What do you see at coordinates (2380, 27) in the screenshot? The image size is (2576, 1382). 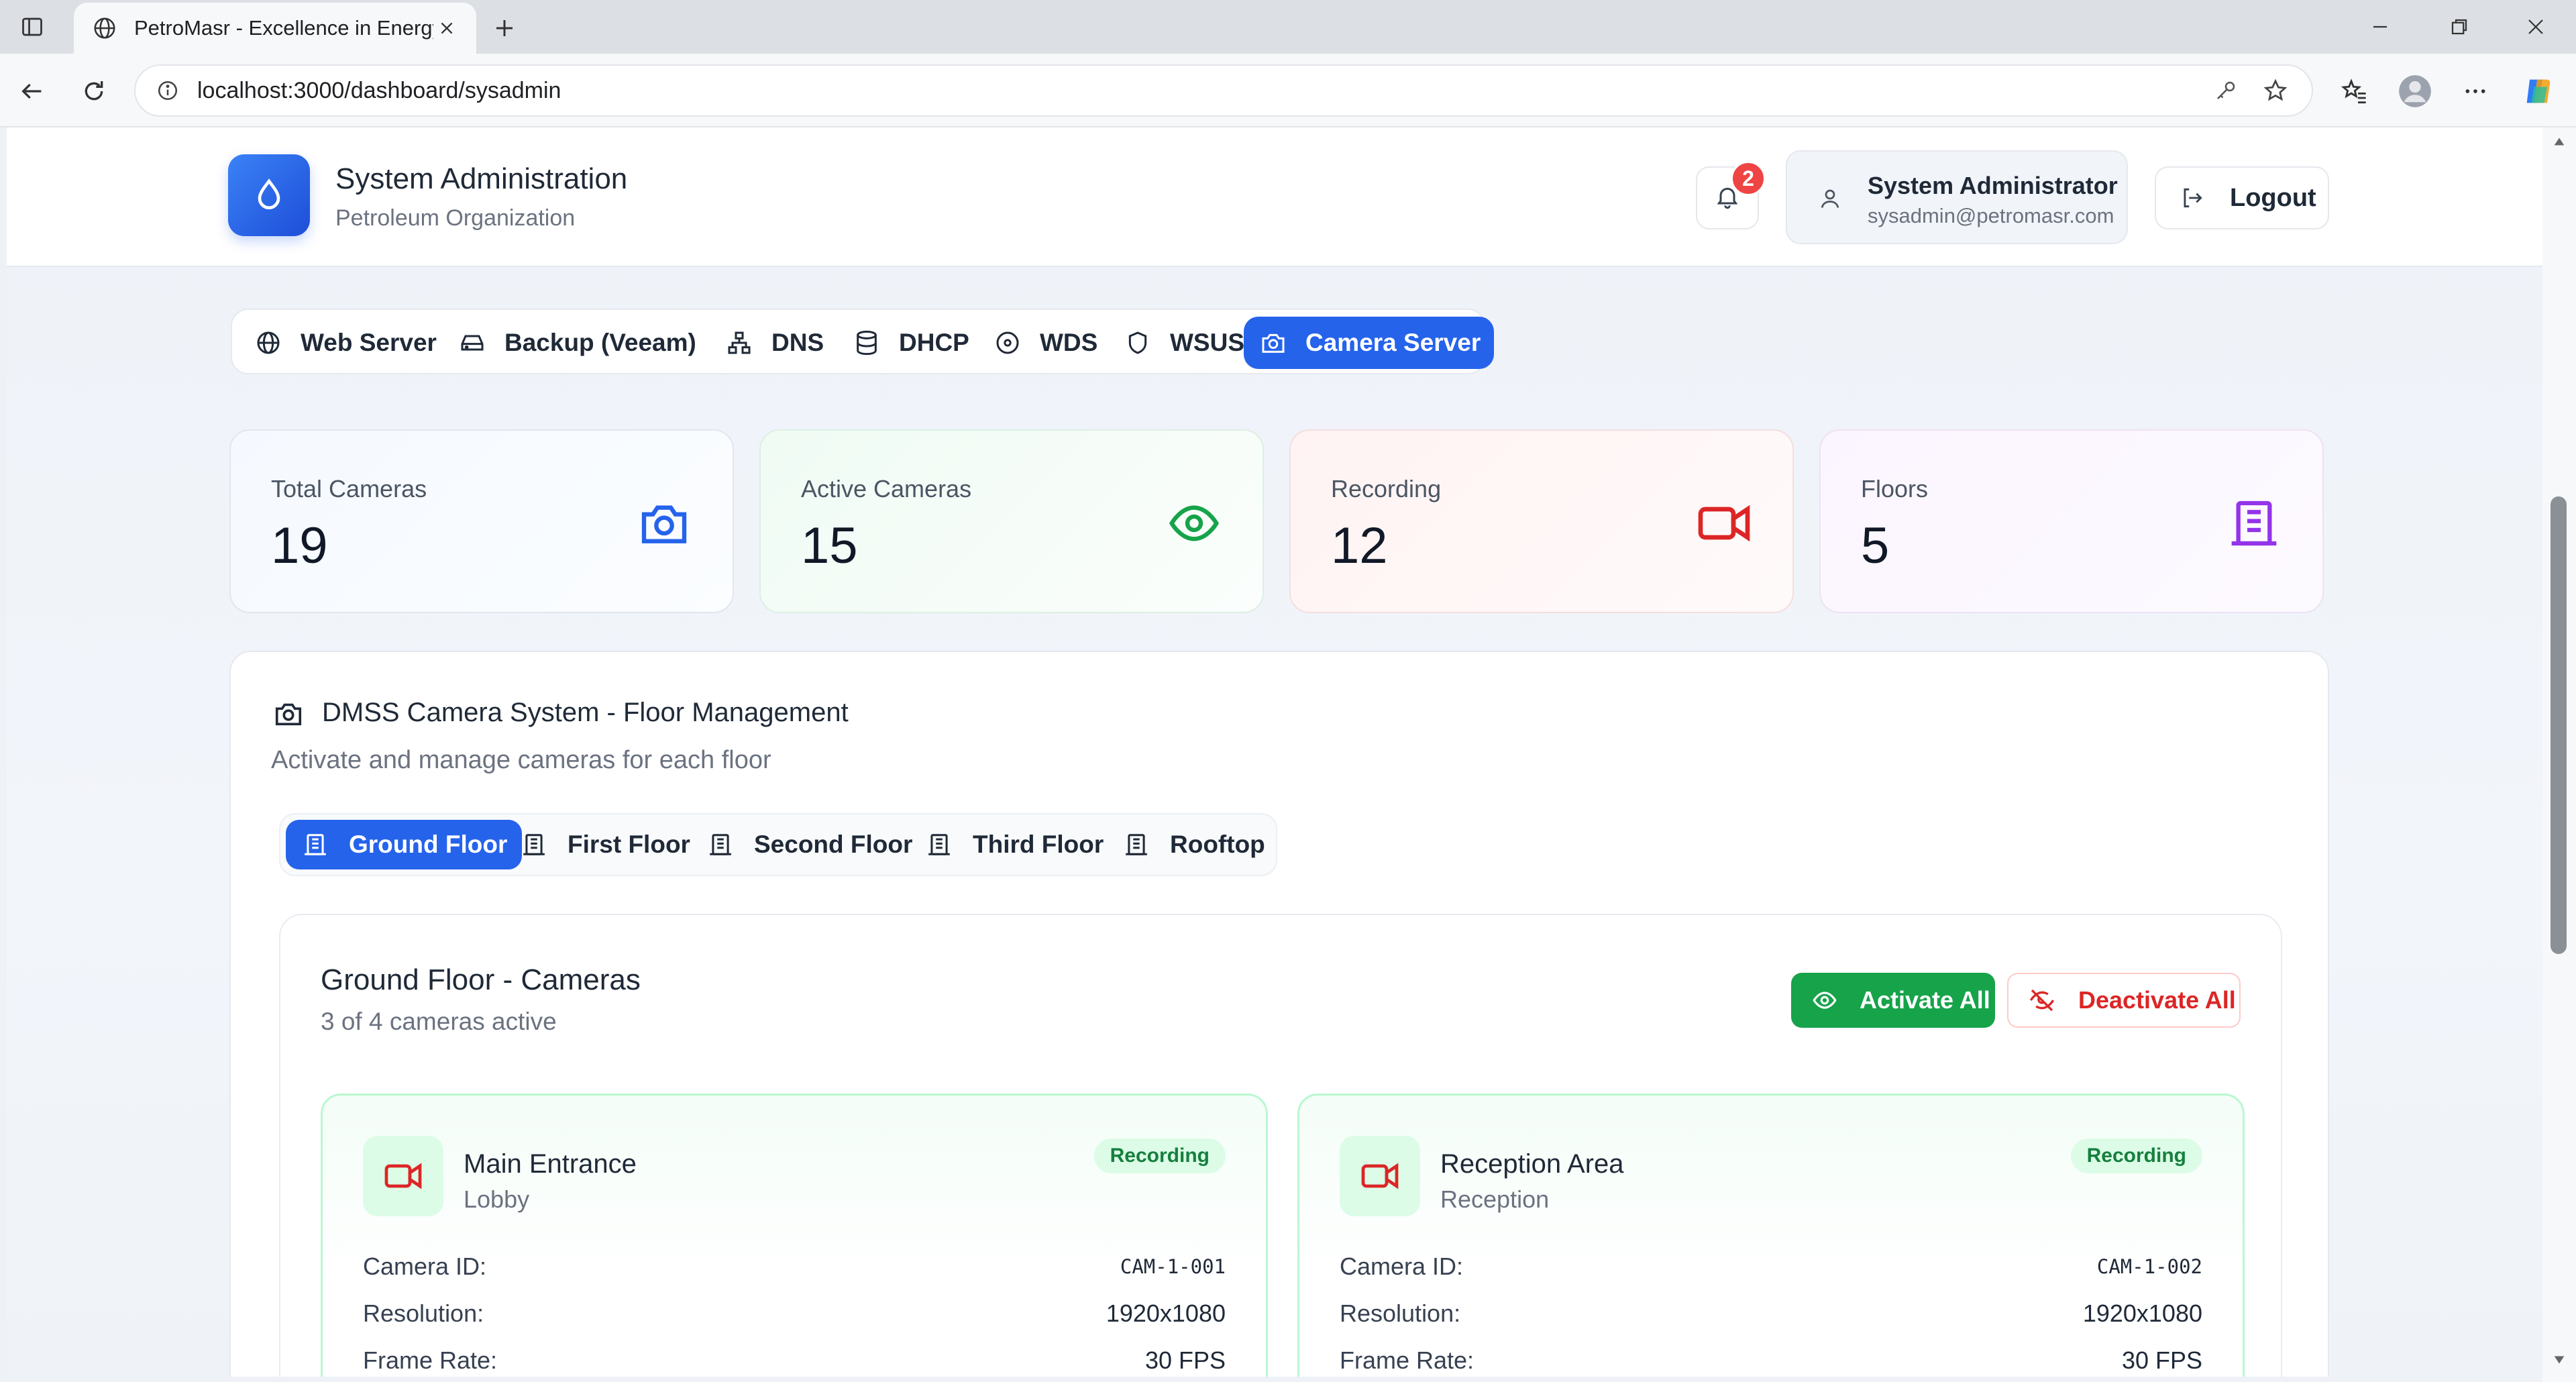 I see `minimize-icon` at bounding box center [2380, 27].